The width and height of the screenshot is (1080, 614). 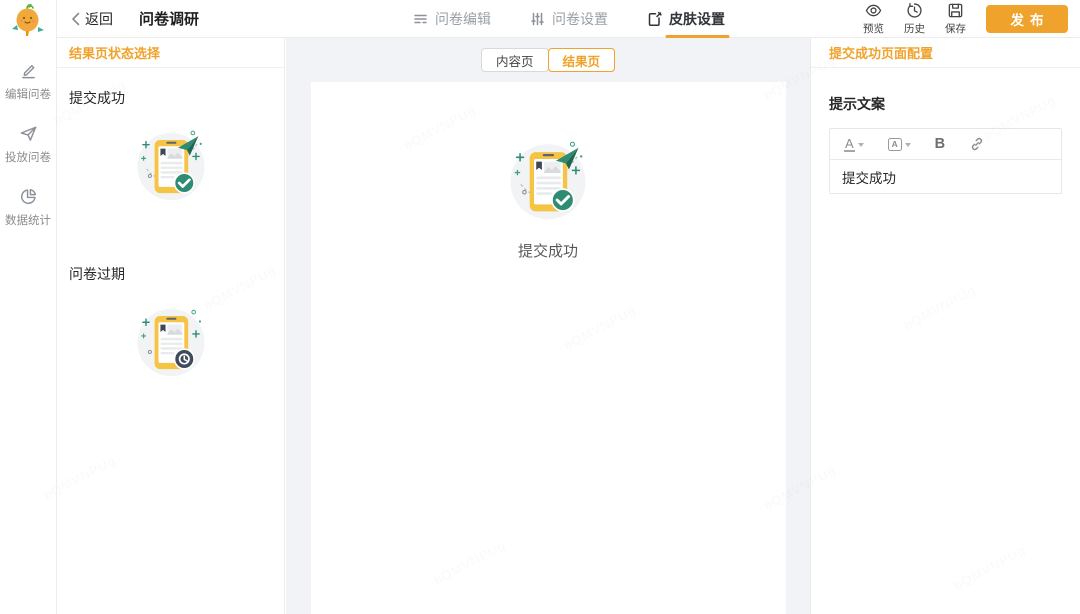 I want to click on action-label: 历史, so click(x=914, y=28).